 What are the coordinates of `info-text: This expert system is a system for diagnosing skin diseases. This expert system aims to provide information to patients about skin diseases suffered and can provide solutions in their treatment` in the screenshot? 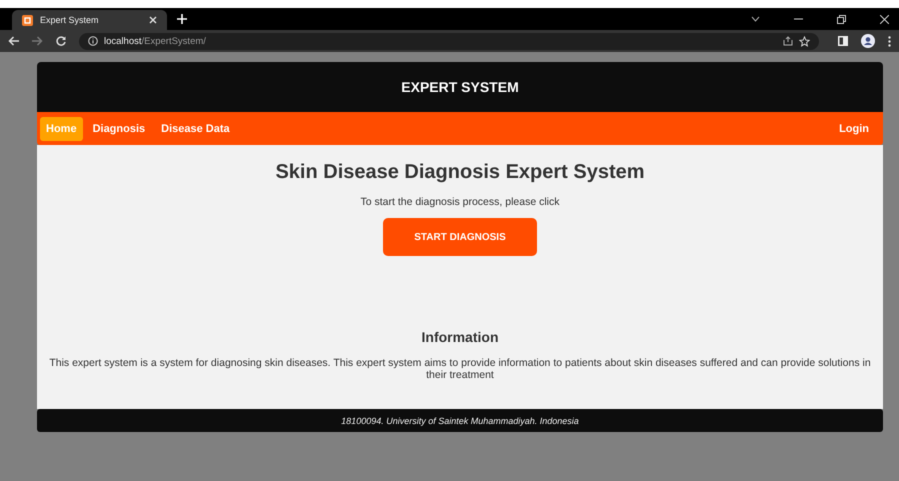 It's located at (460, 369).